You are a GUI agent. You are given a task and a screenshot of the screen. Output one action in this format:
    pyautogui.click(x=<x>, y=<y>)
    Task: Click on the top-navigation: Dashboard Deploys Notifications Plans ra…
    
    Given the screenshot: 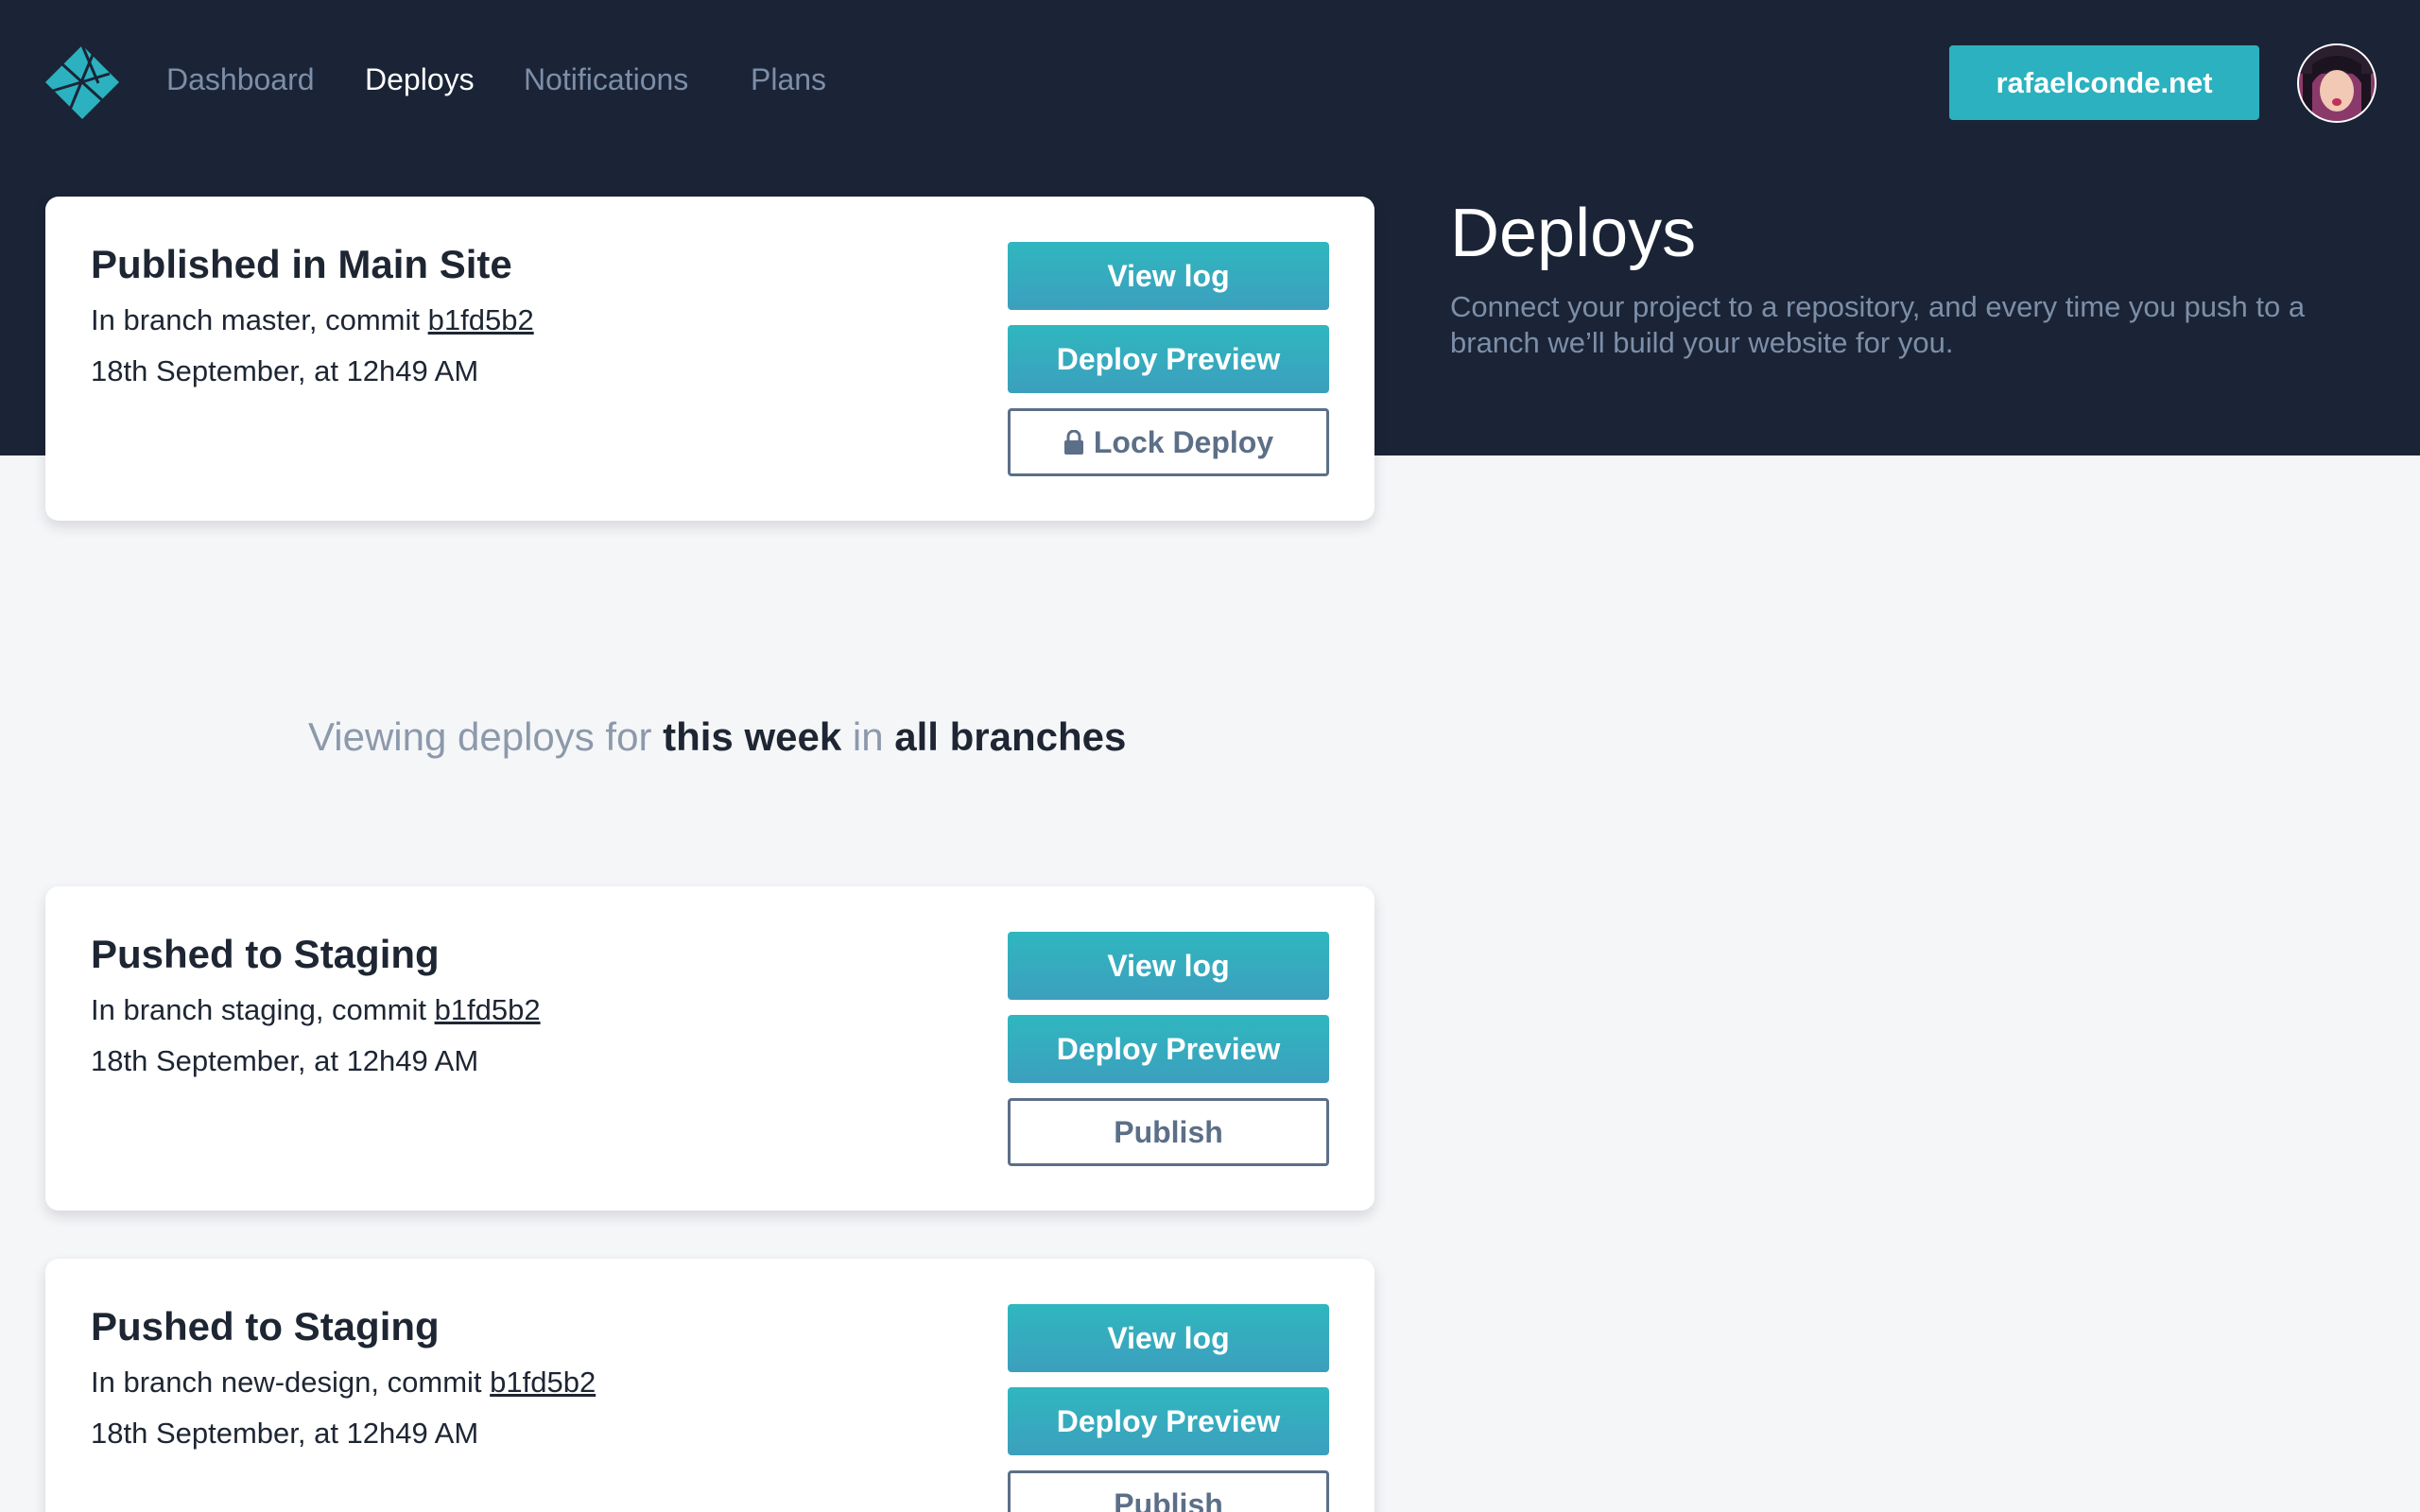 What is the action you would take?
    pyautogui.click(x=1210, y=83)
    